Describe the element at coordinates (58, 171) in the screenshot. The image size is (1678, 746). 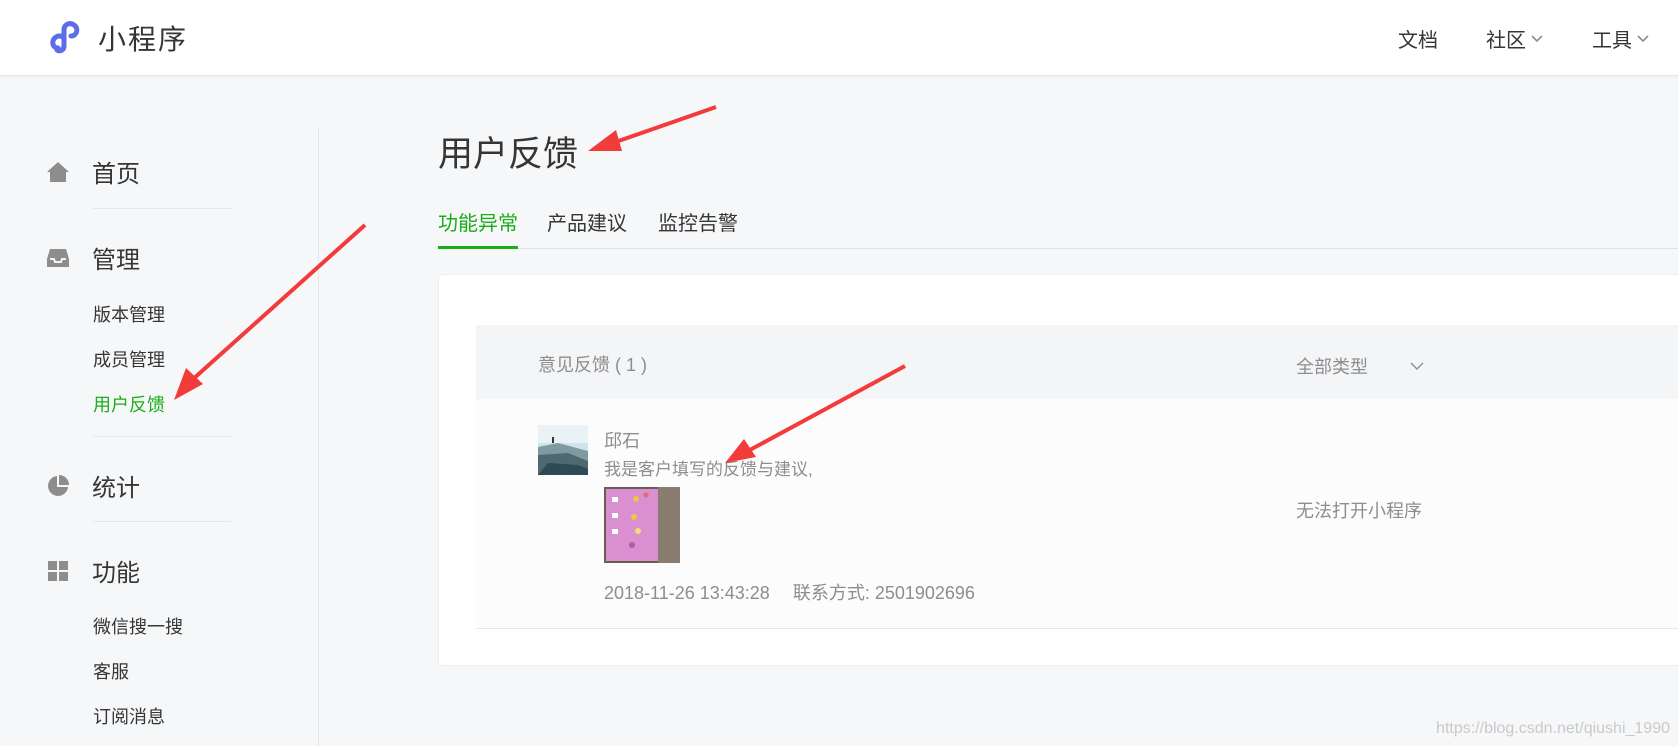
I see `home-icon` at that location.